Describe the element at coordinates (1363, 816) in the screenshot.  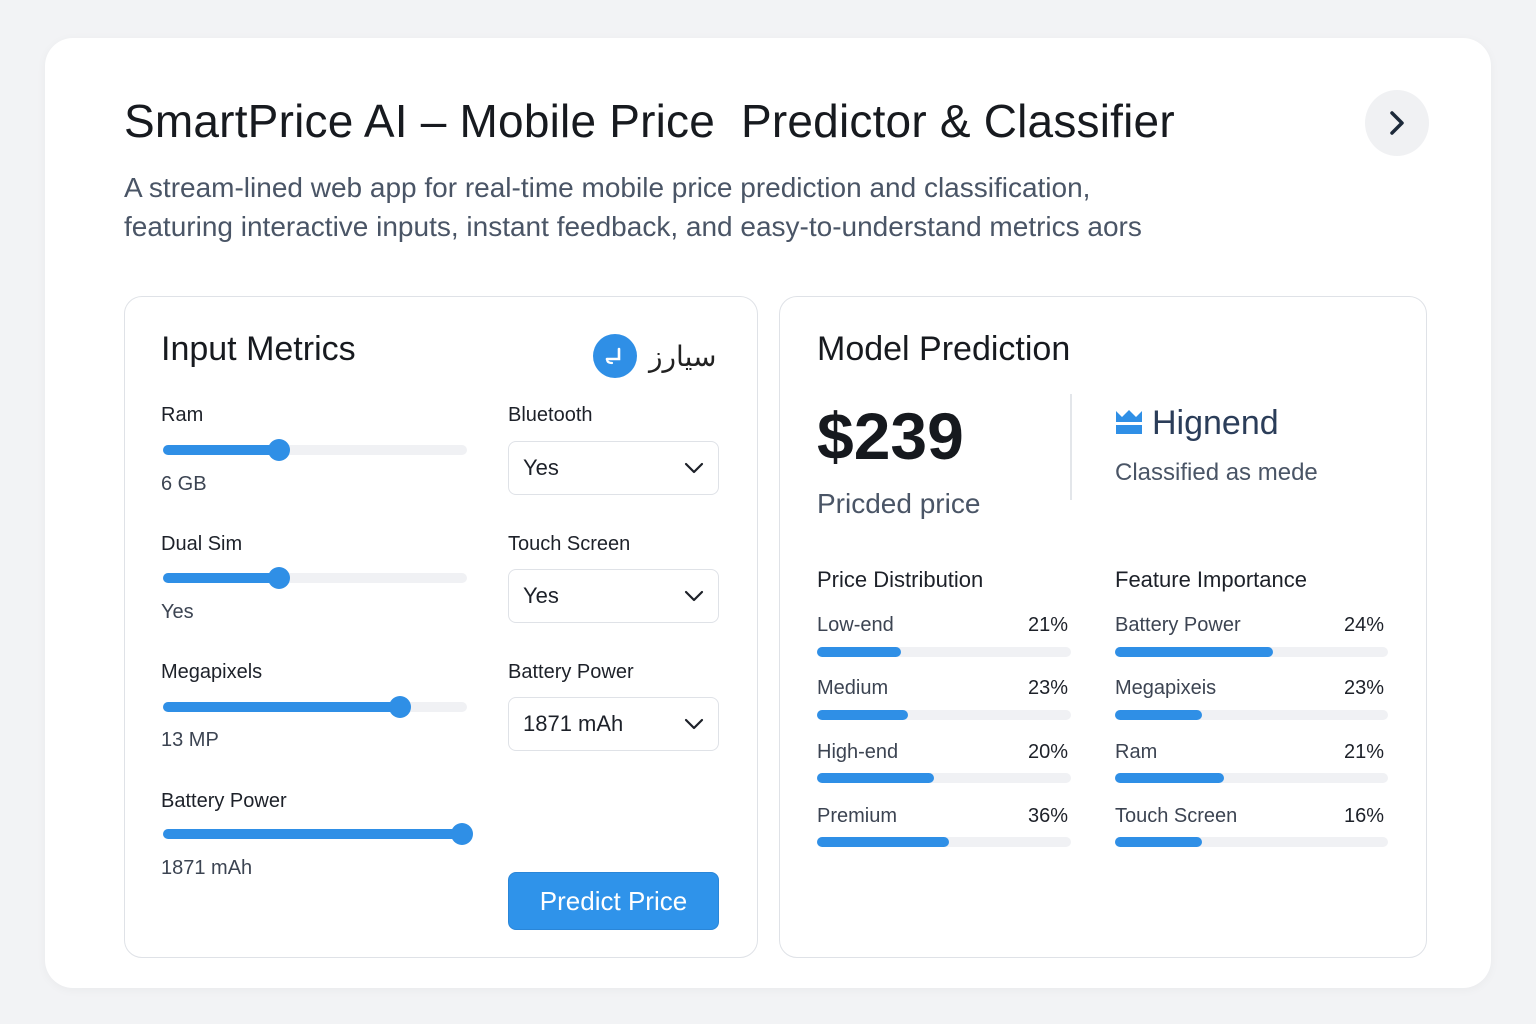
I see `importance-percent: 16%` at that location.